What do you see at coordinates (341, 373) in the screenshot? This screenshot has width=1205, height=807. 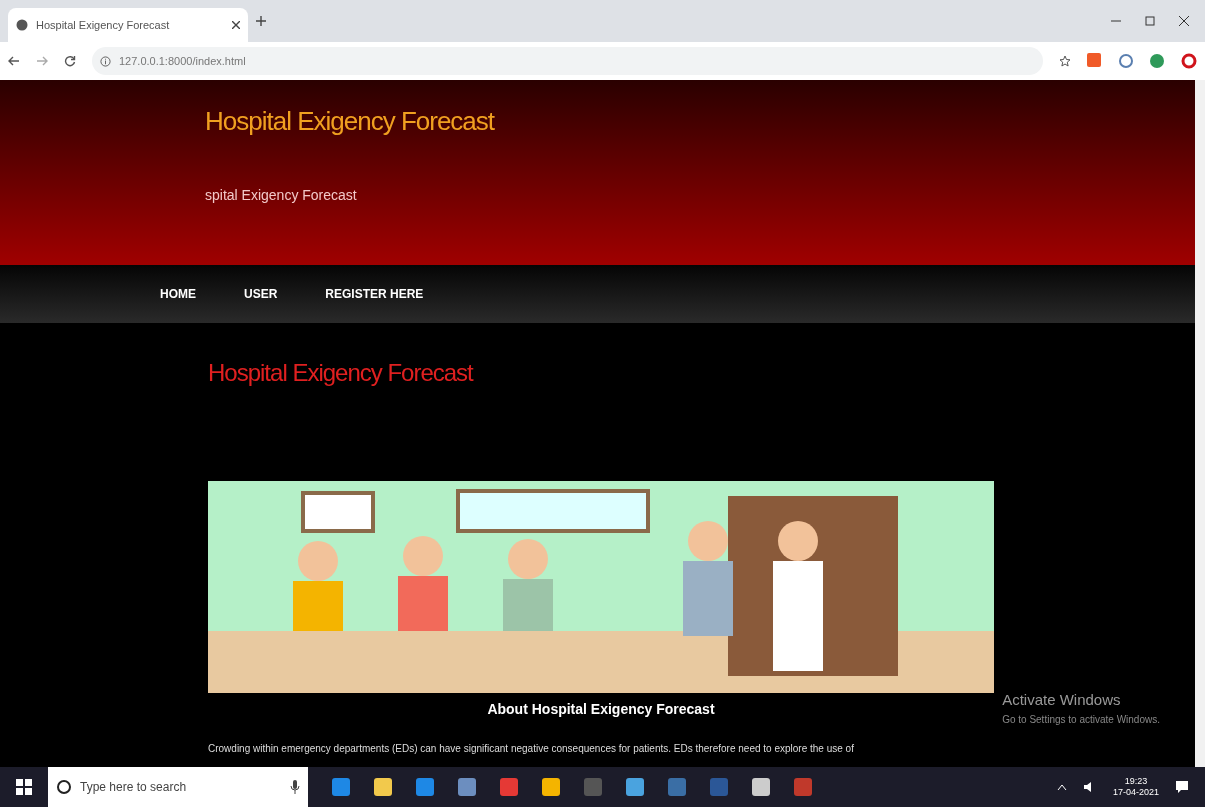 I see `page-heading: Hospital Exigency Forecast` at bounding box center [341, 373].